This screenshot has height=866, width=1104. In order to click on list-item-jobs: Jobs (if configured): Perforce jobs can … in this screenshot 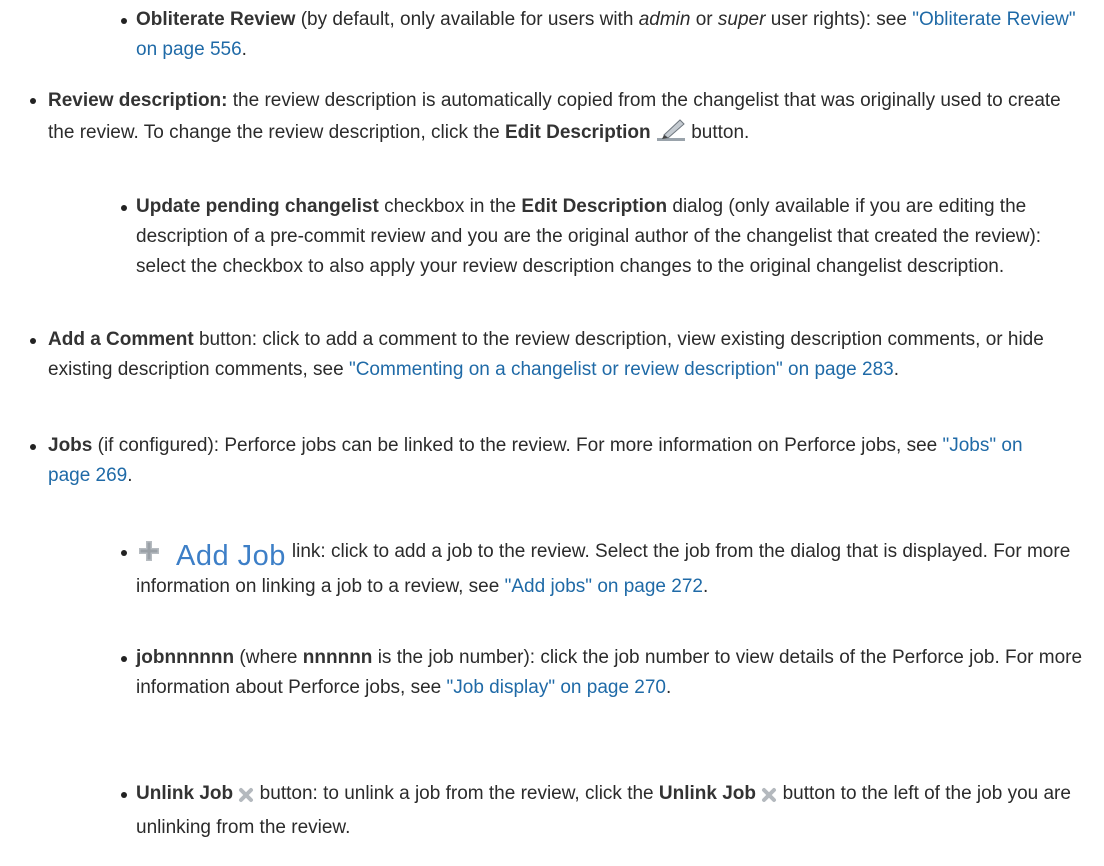, I will do `click(535, 460)`.